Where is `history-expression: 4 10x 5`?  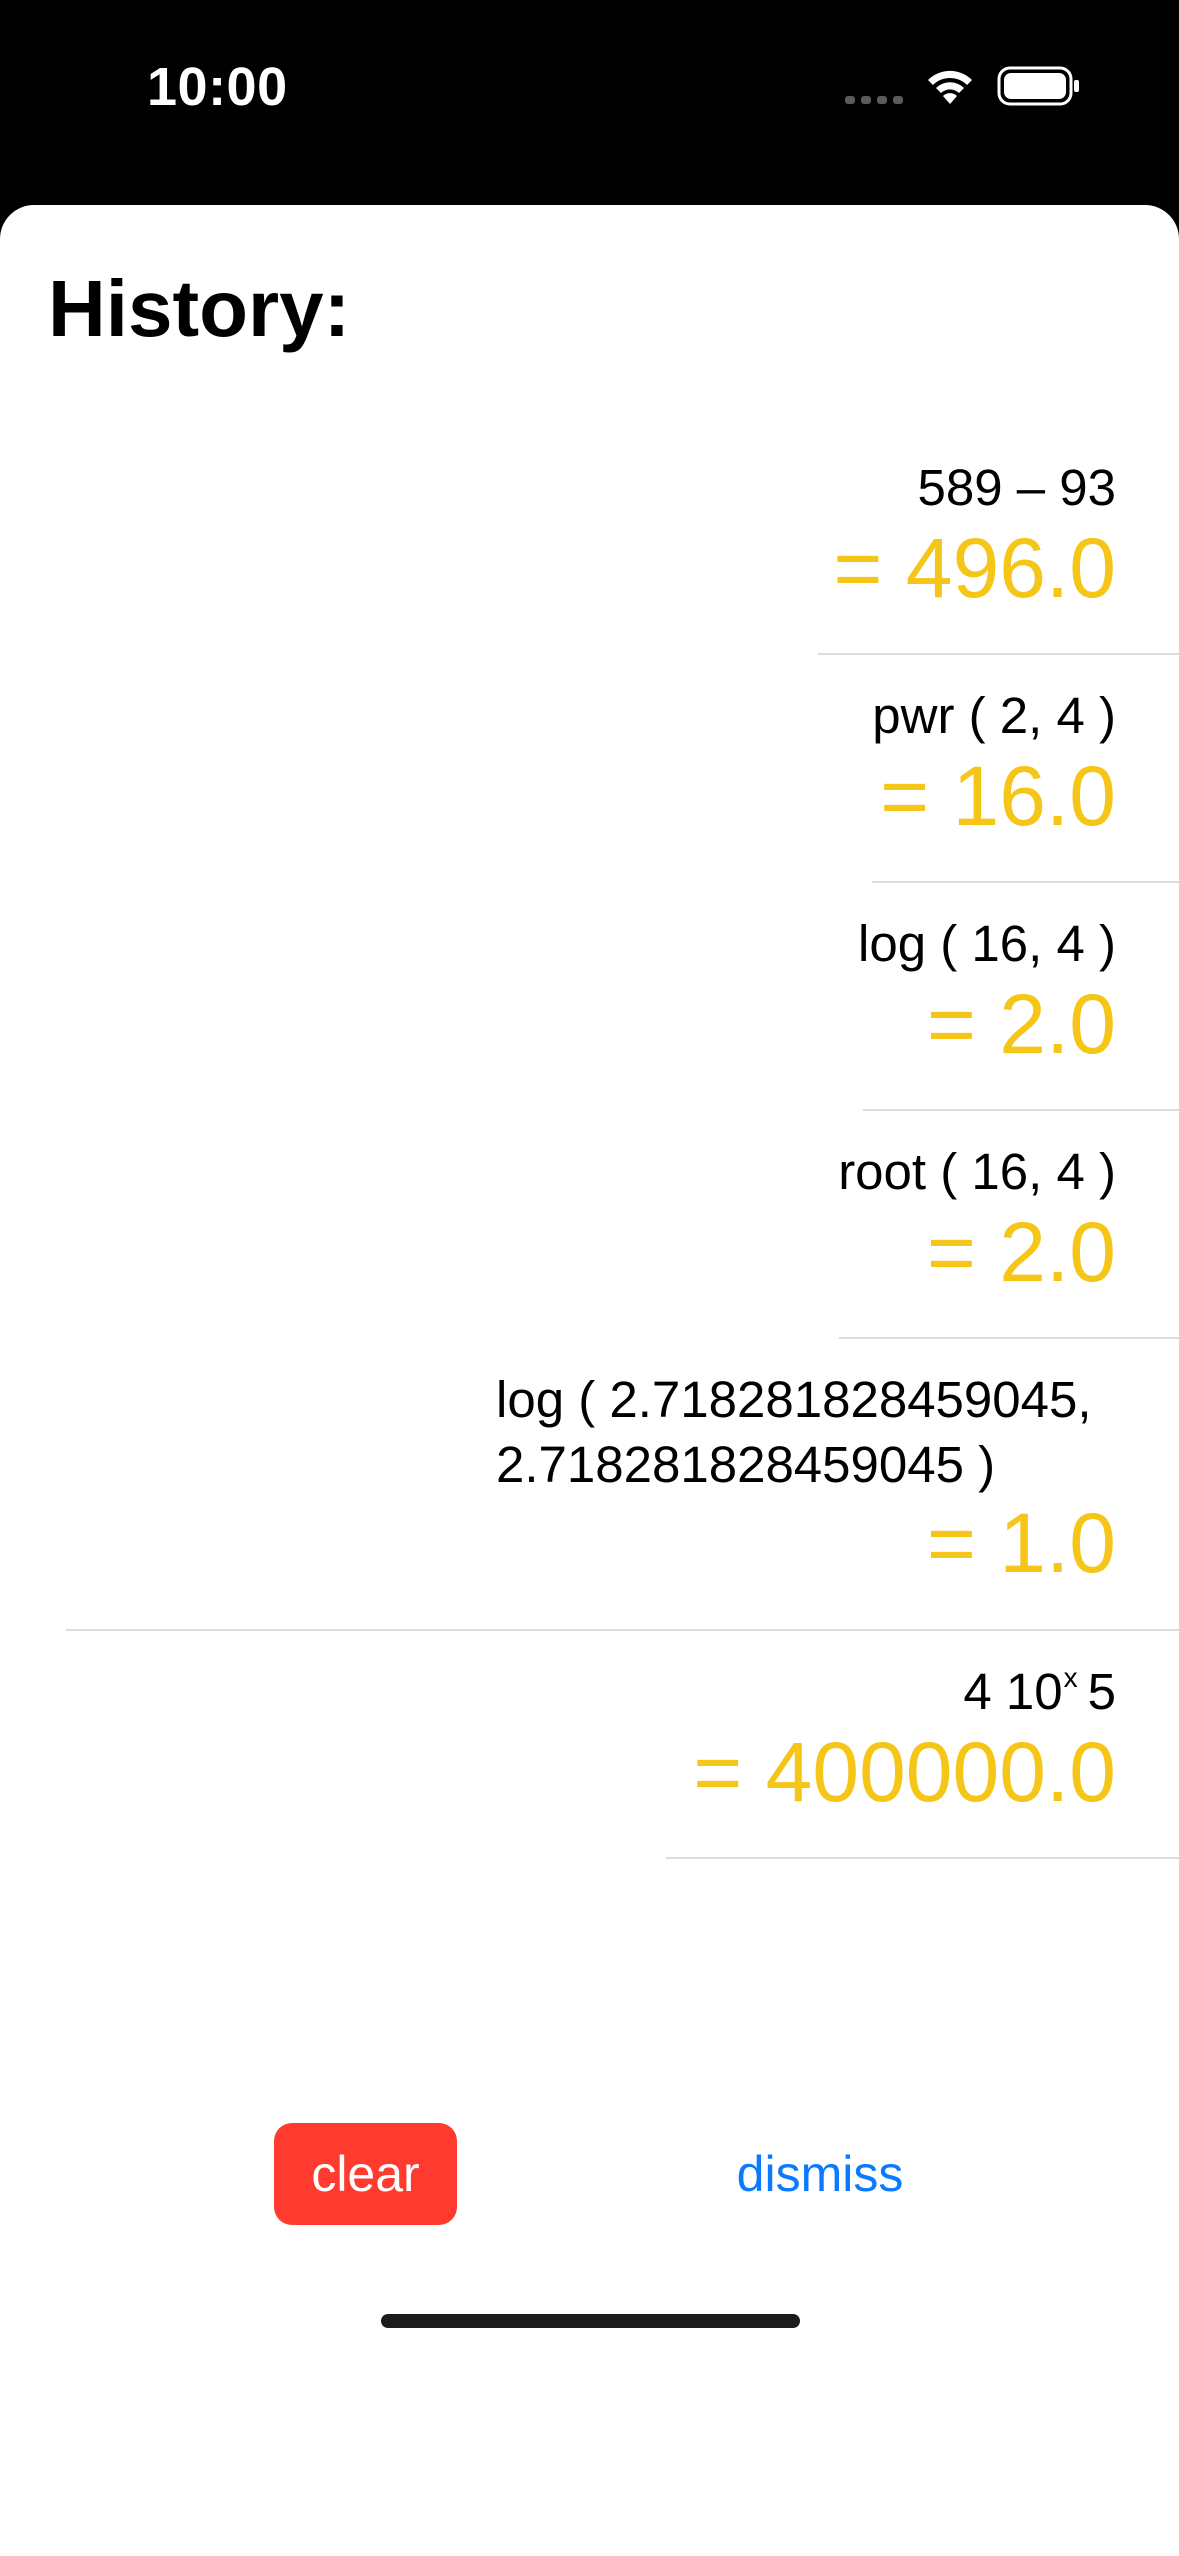
history-expression: 4 10x 5 is located at coordinates (1039, 1691).